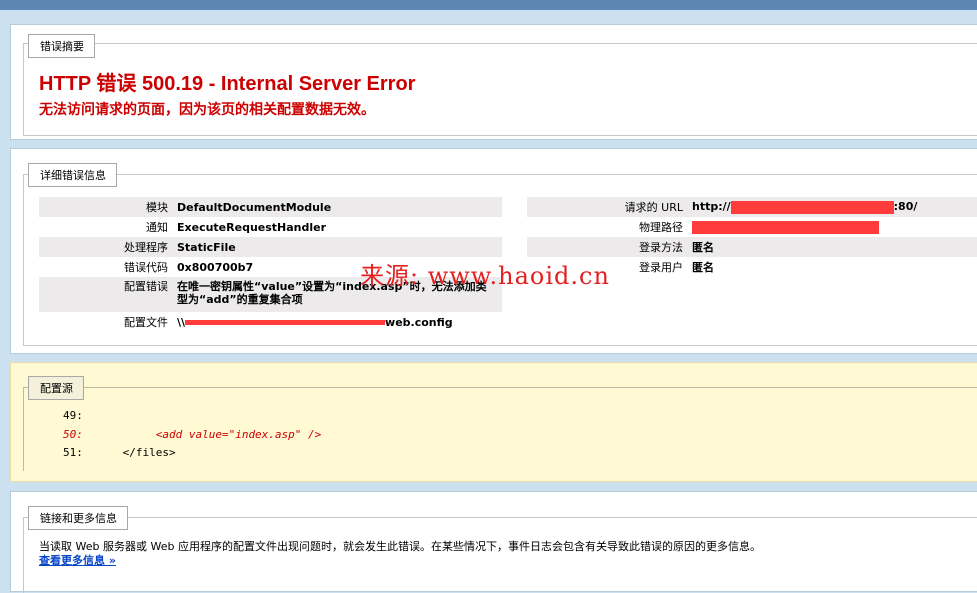 The image size is (977, 593). I want to click on detail-value: http:// :80/, so click(834, 207).